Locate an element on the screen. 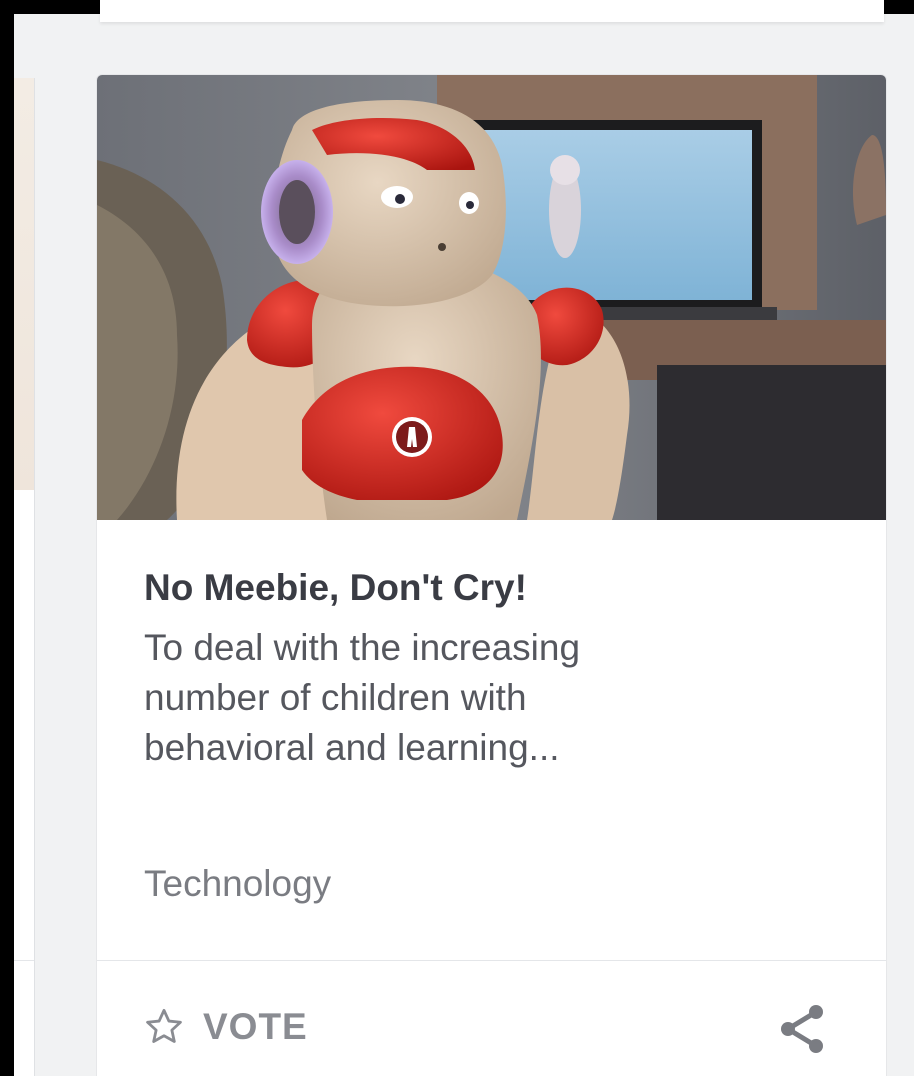 Image resolution: width=914 pixels, height=1076 pixels. share-button is located at coordinates (804, 1029).